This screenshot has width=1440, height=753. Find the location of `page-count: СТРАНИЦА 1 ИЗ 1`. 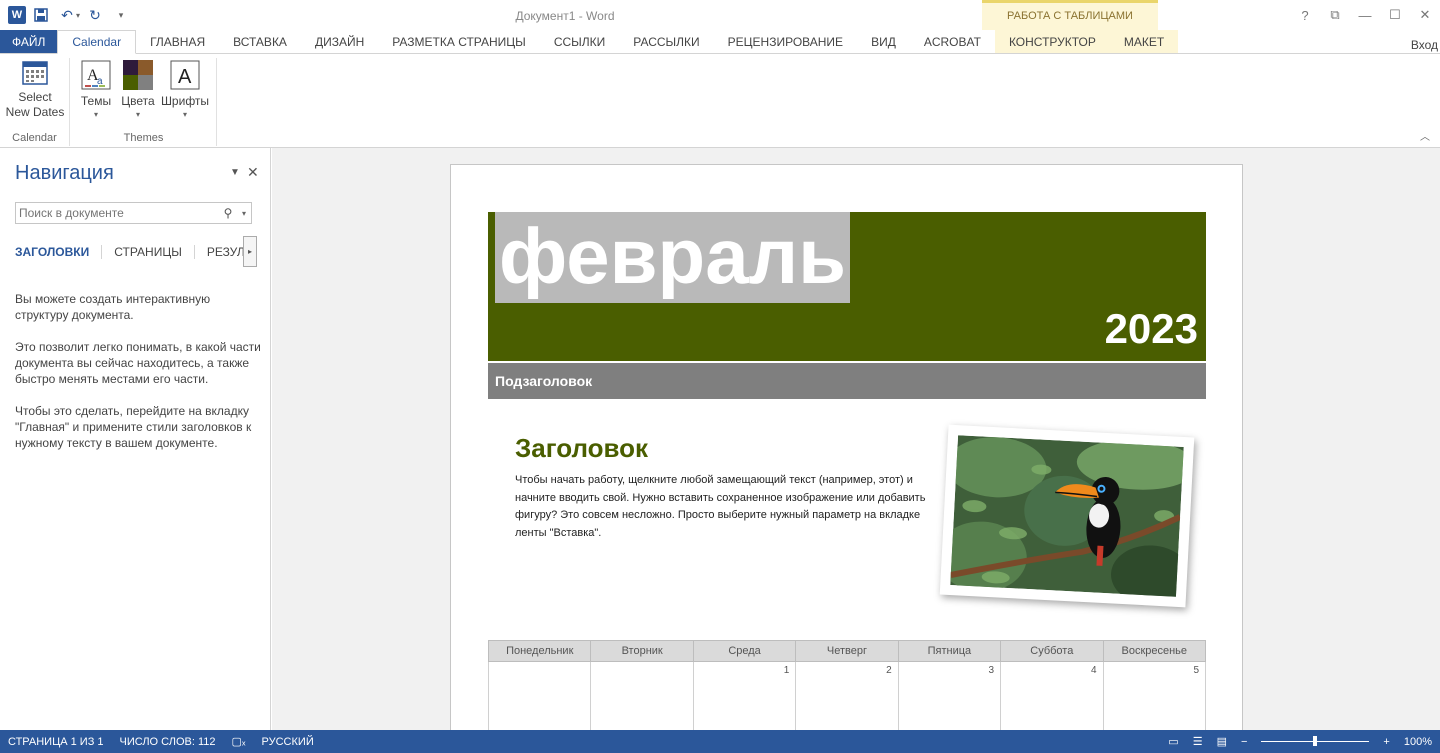

page-count: СТРАНИЦА 1 ИЗ 1 is located at coordinates (56, 742).